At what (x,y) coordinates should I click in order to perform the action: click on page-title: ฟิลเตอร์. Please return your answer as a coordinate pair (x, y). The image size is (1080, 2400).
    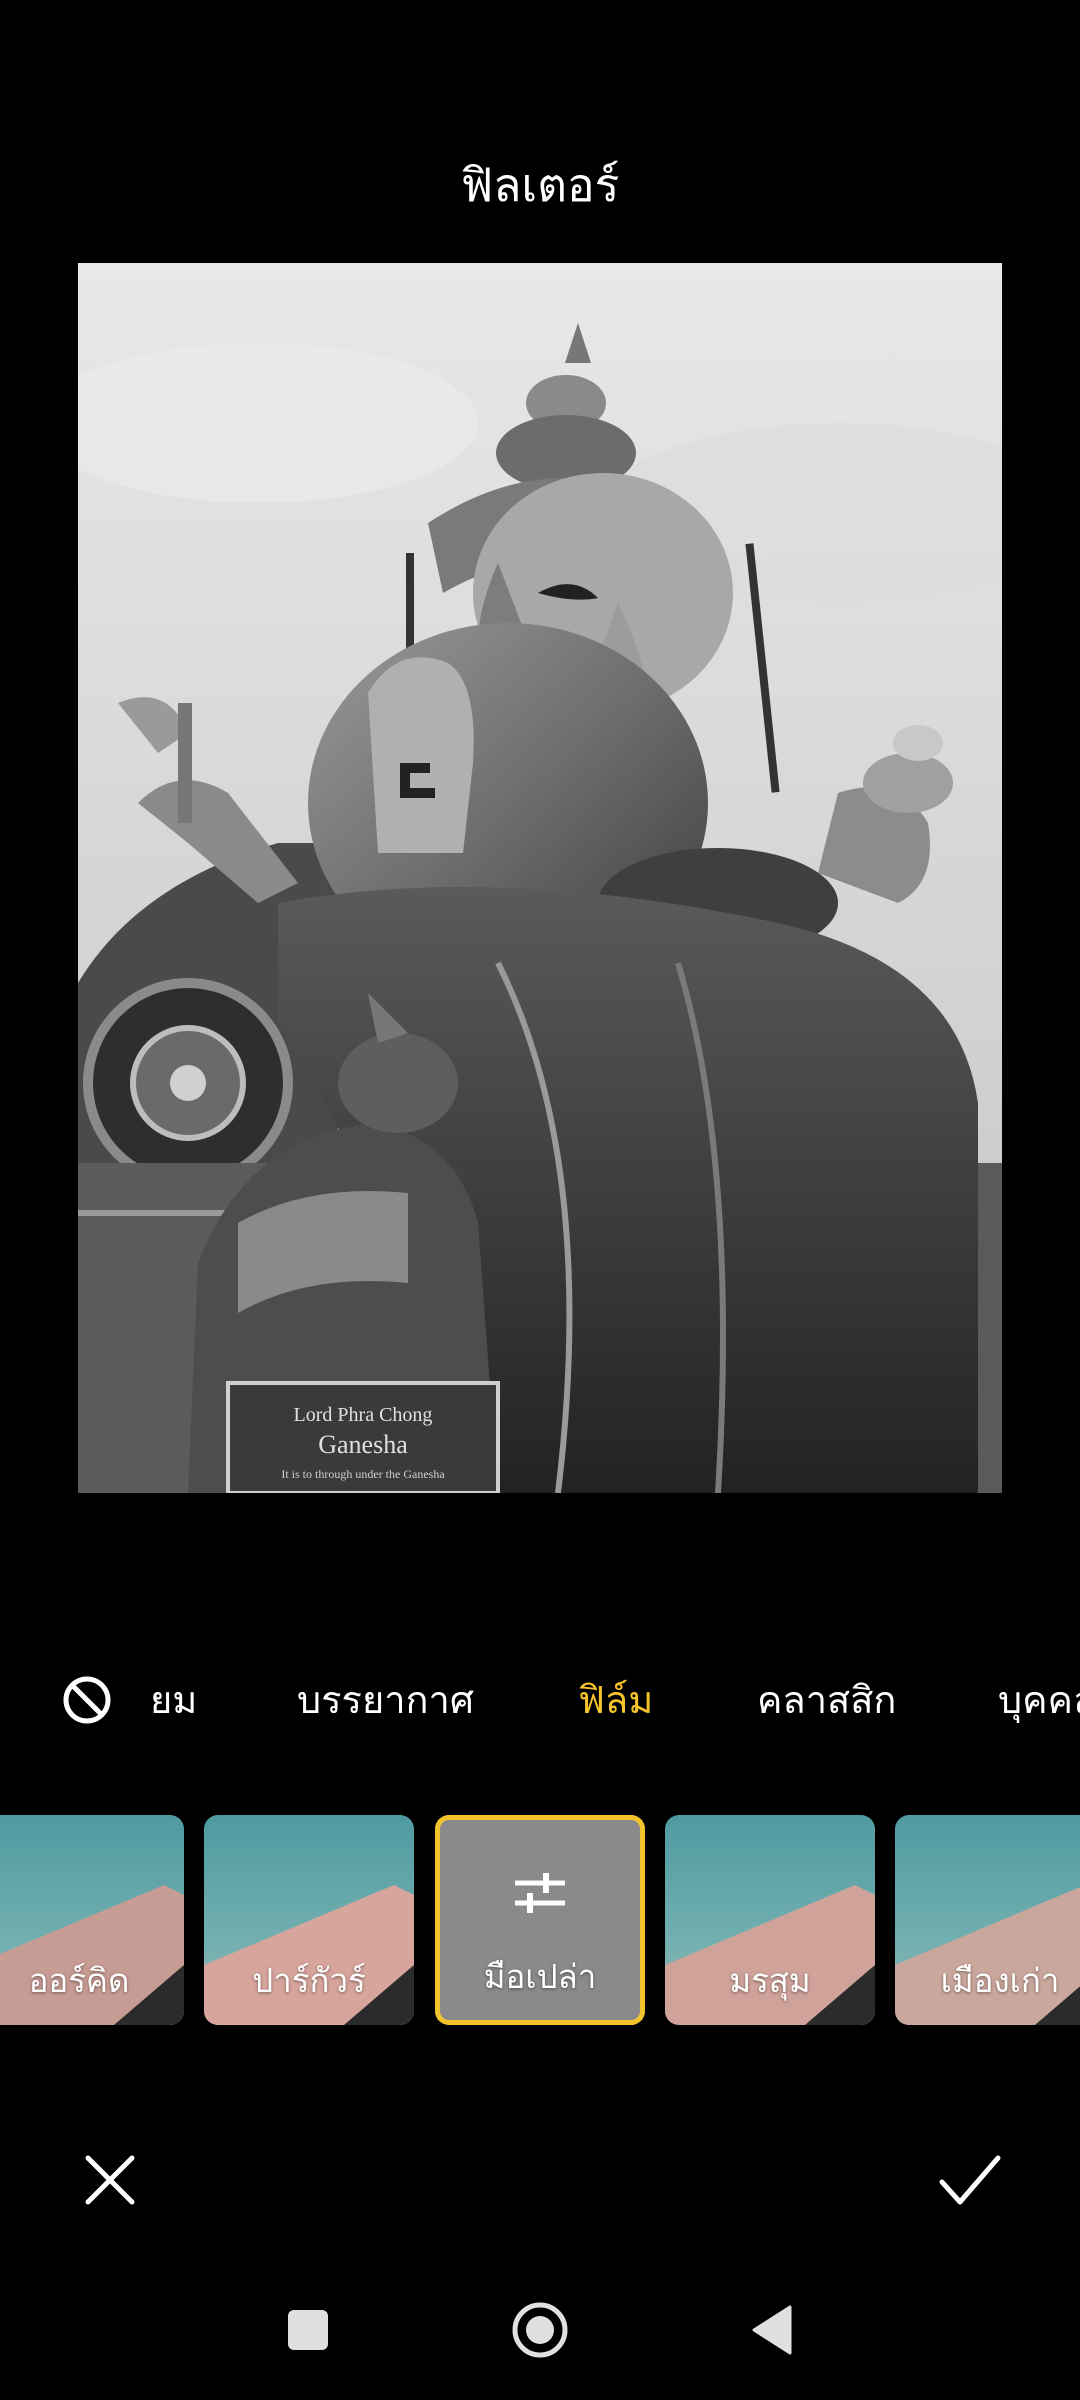
    Looking at the image, I should click on (540, 185).